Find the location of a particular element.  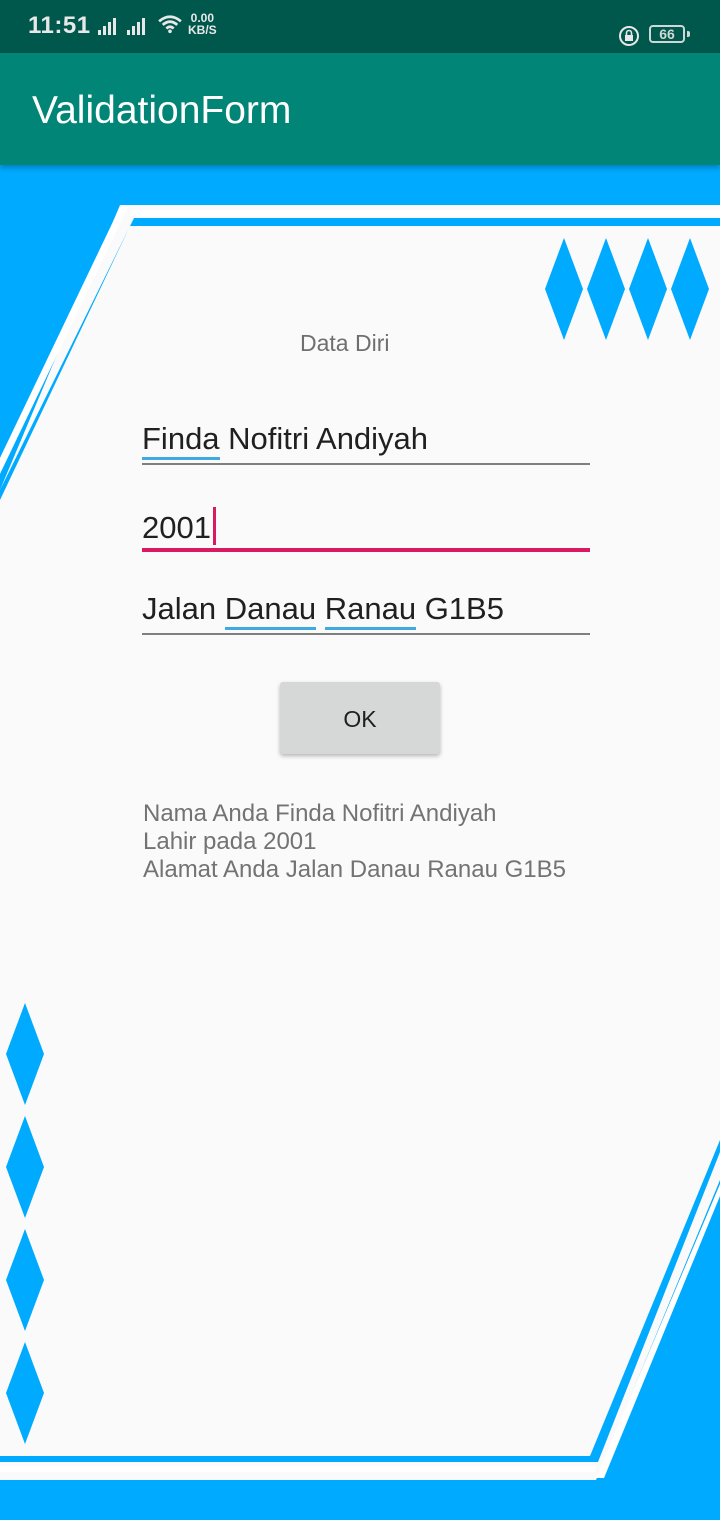

result-birth: Lahir pada 2001 is located at coordinates (230, 841).